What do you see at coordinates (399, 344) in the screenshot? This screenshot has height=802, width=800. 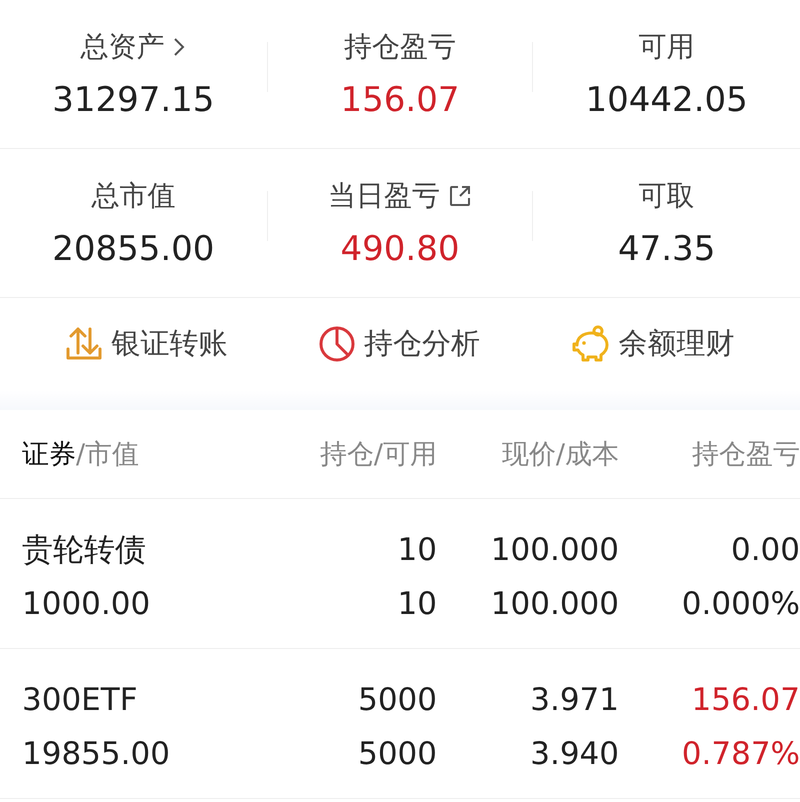 I see `action-link: 持仓分析` at bounding box center [399, 344].